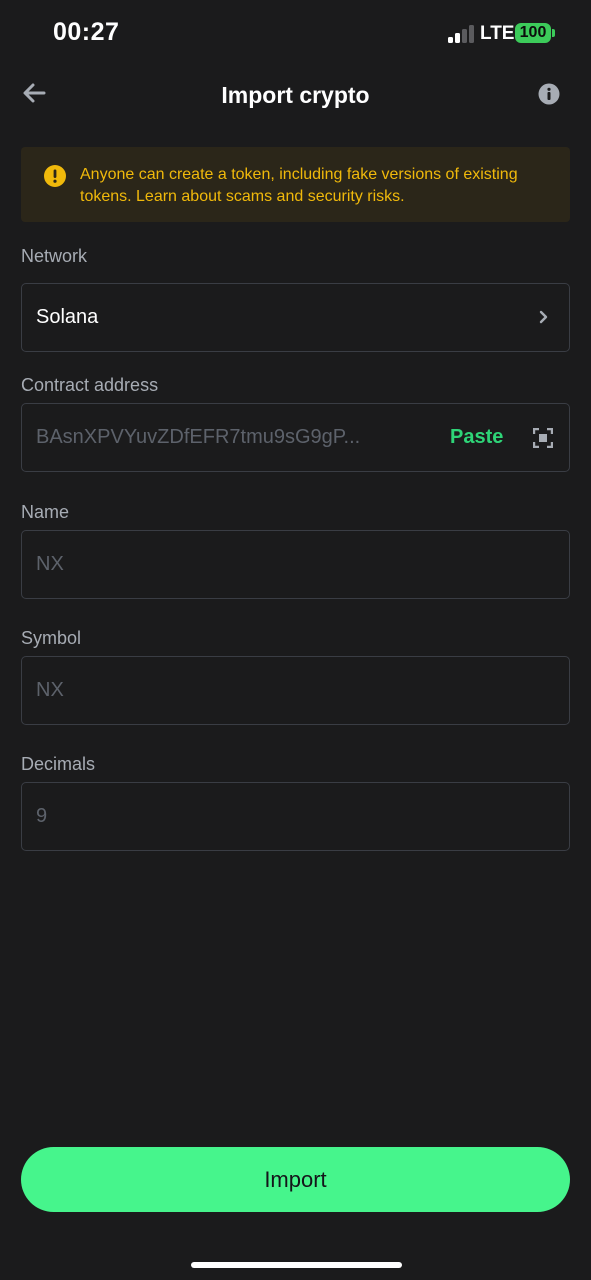 Image resolution: width=591 pixels, height=1280 pixels. Describe the element at coordinates (50, 564) in the screenshot. I see `name-input: NX` at that location.